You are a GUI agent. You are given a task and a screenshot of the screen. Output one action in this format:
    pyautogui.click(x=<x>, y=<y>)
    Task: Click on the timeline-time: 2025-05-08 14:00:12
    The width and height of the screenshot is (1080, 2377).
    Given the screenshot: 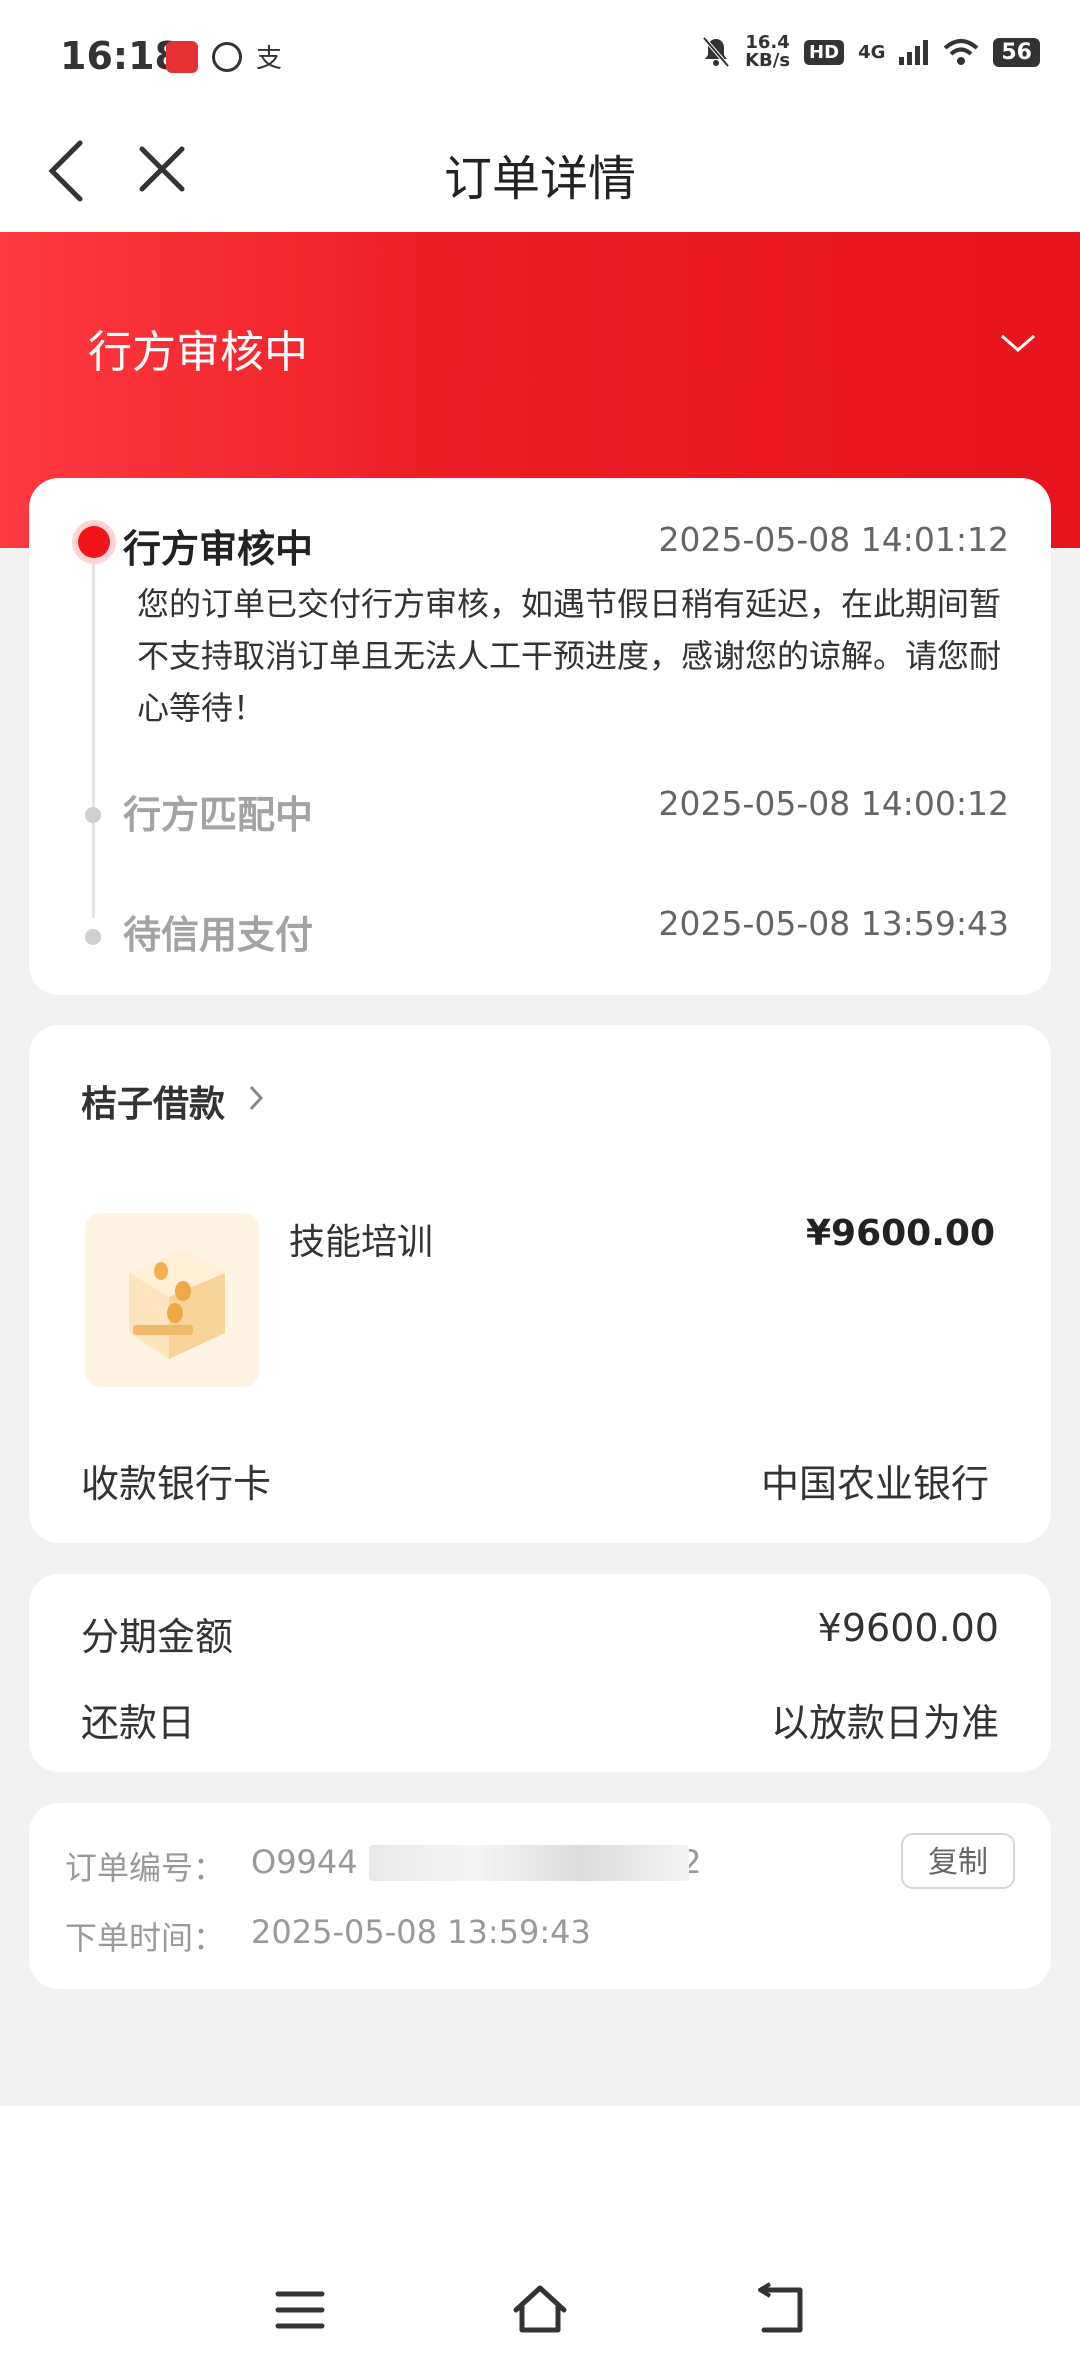 What is the action you would take?
    pyautogui.click(x=833, y=803)
    